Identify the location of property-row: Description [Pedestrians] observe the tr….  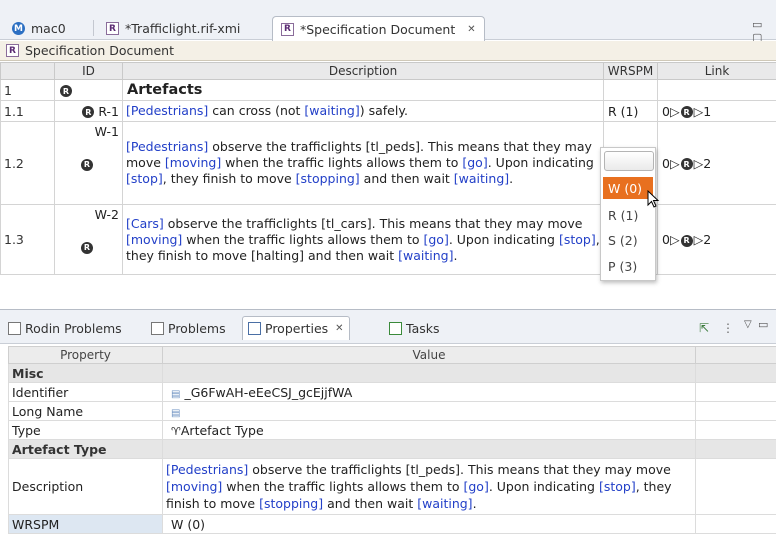
(392, 486).